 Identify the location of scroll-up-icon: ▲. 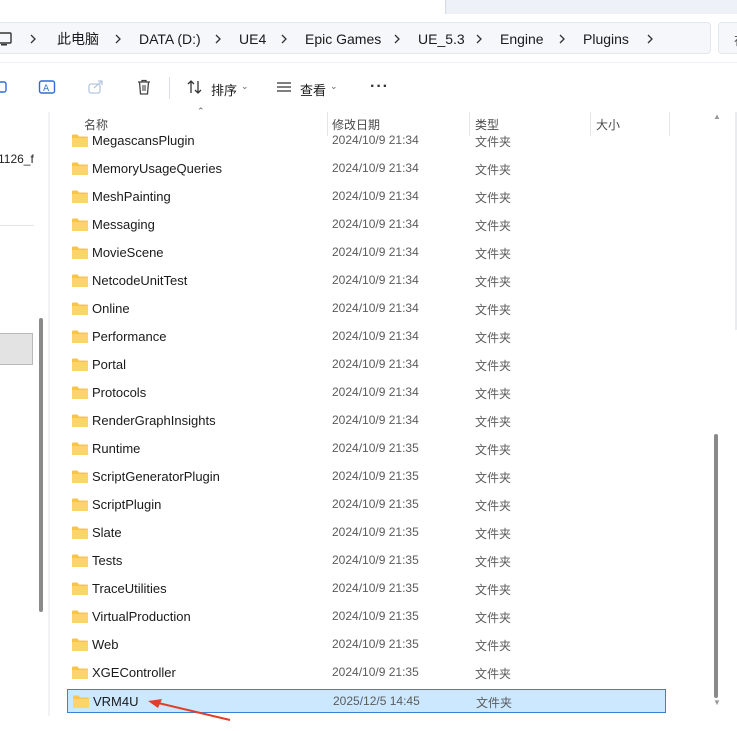
(717, 116).